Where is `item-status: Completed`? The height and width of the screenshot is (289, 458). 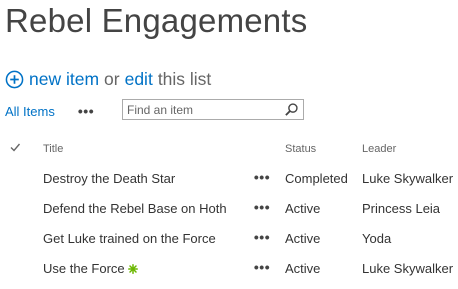
item-status: Completed is located at coordinates (316, 178).